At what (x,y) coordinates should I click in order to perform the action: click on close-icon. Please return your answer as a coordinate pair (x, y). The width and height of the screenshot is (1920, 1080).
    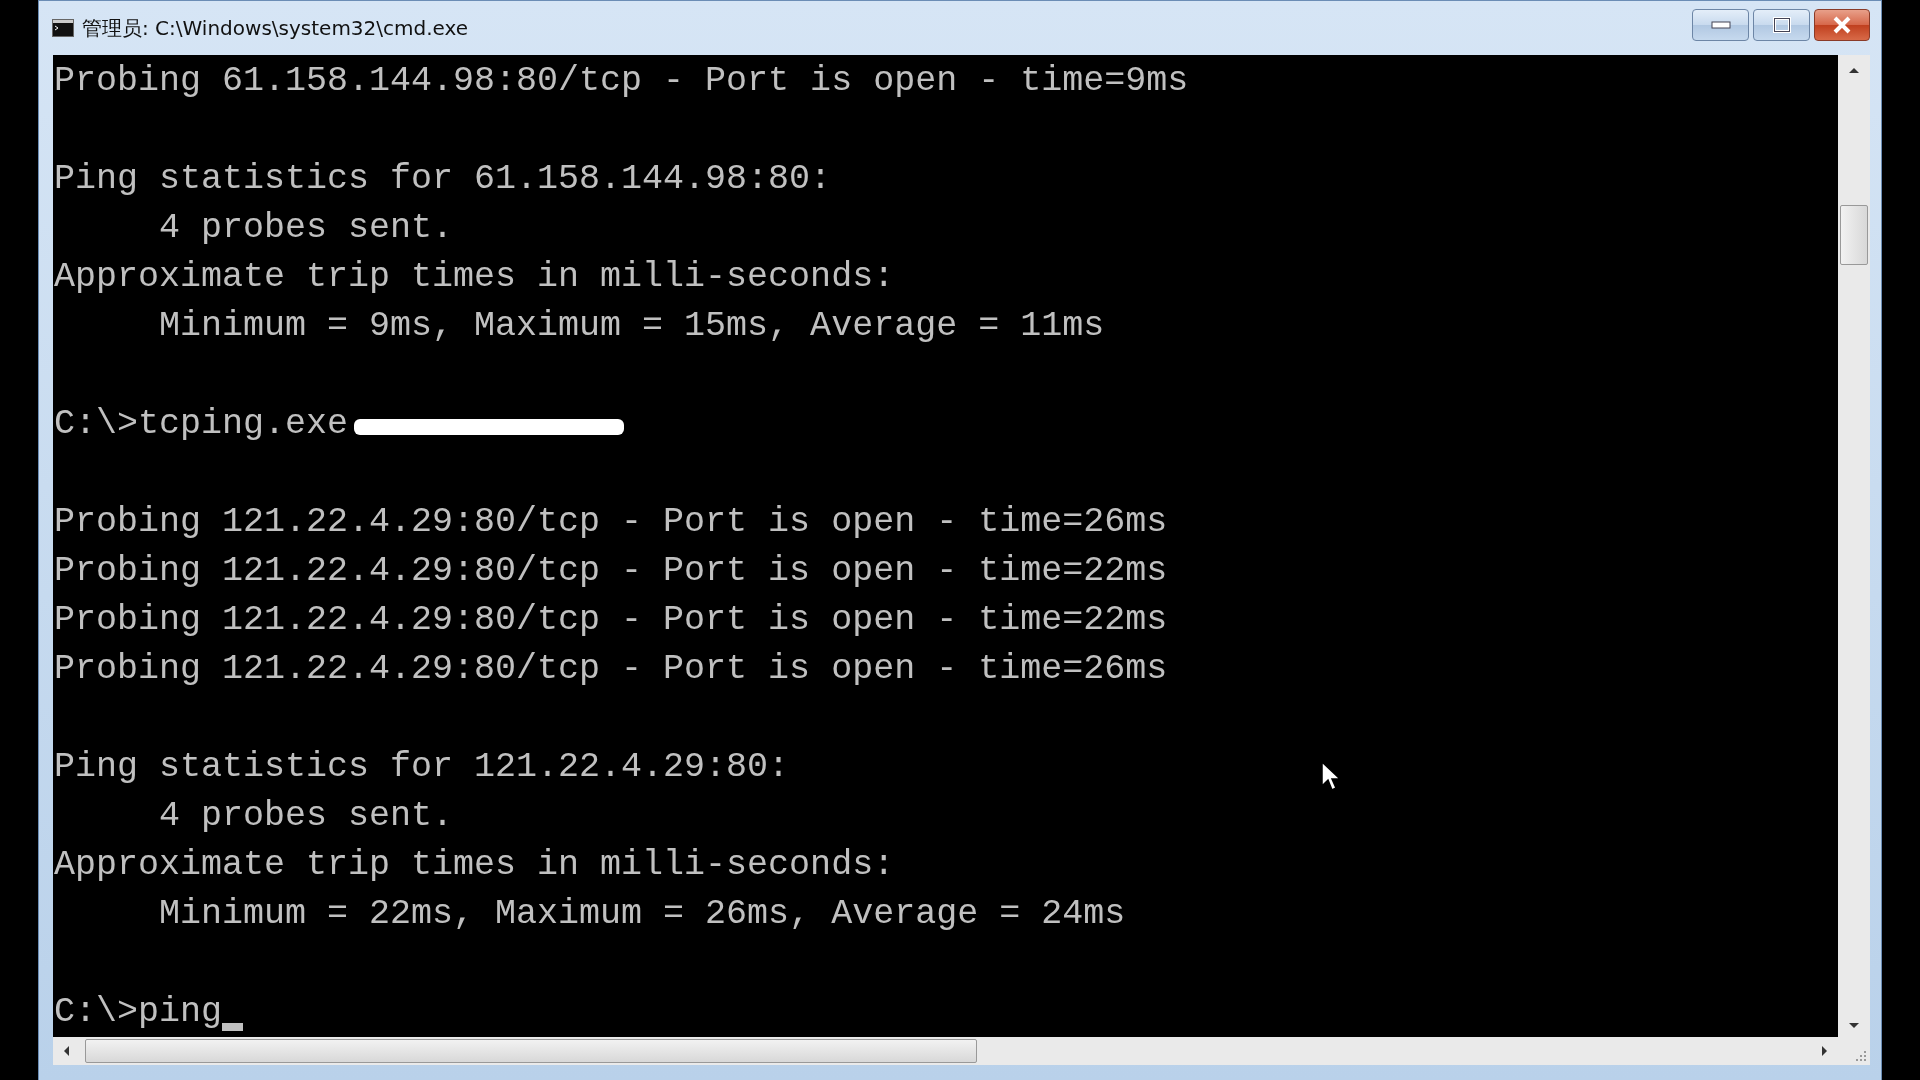
    Looking at the image, I should click on (1842, 25).